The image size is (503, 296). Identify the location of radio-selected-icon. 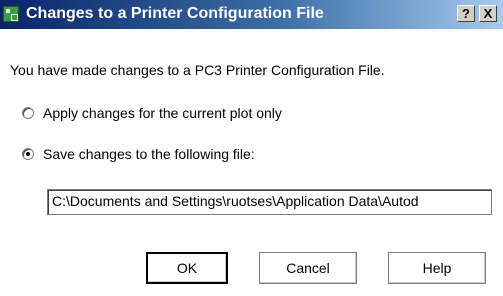
(28, 154).